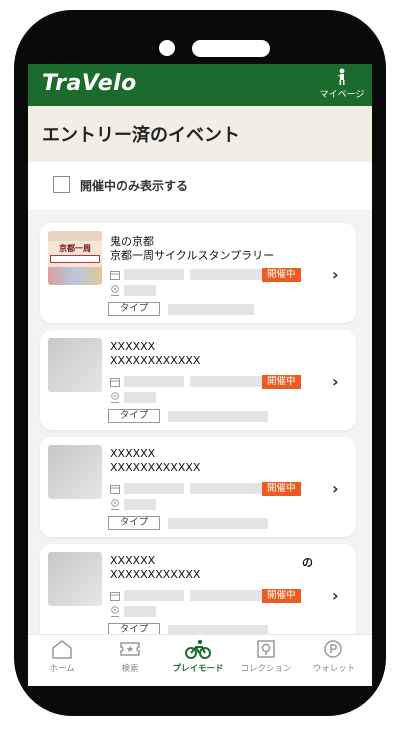 Image resolution: width=400 pixels, height=730 pixels. I want to click on speaker-grille, so click(231, 48).